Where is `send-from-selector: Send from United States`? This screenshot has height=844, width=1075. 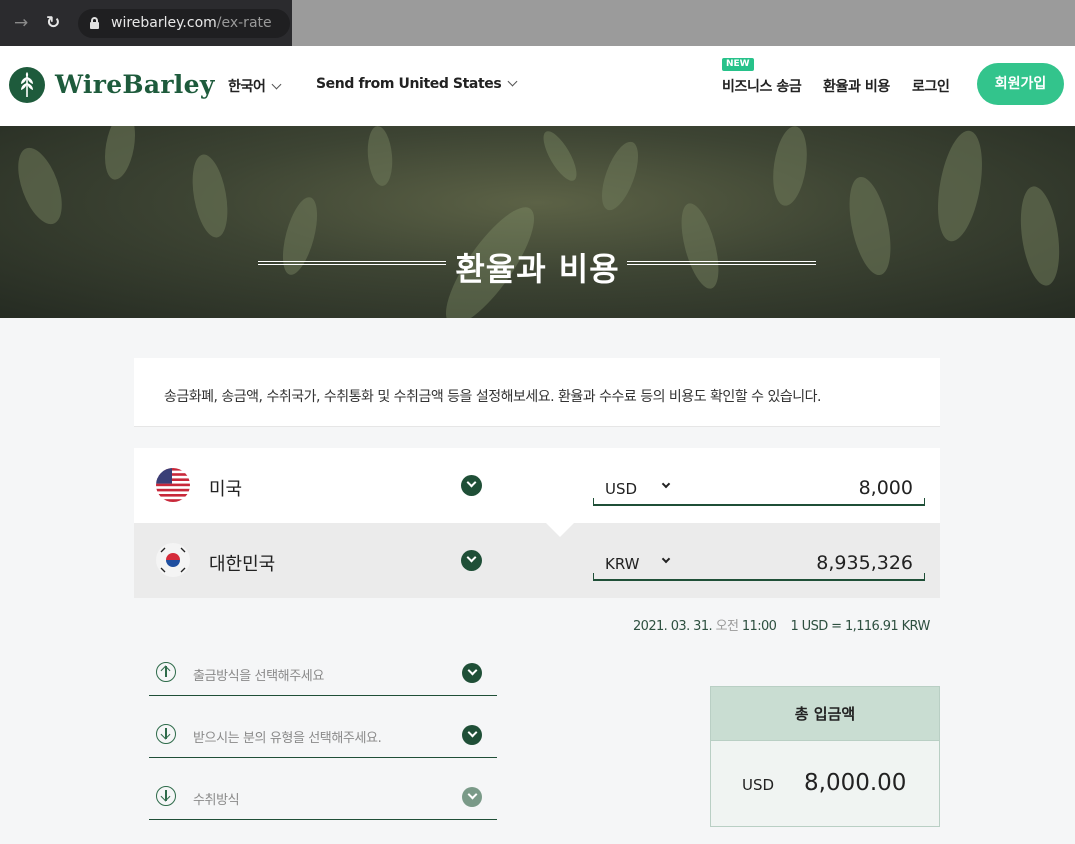 send-from-selector: Send from United States is located at coordinates (417, 84).